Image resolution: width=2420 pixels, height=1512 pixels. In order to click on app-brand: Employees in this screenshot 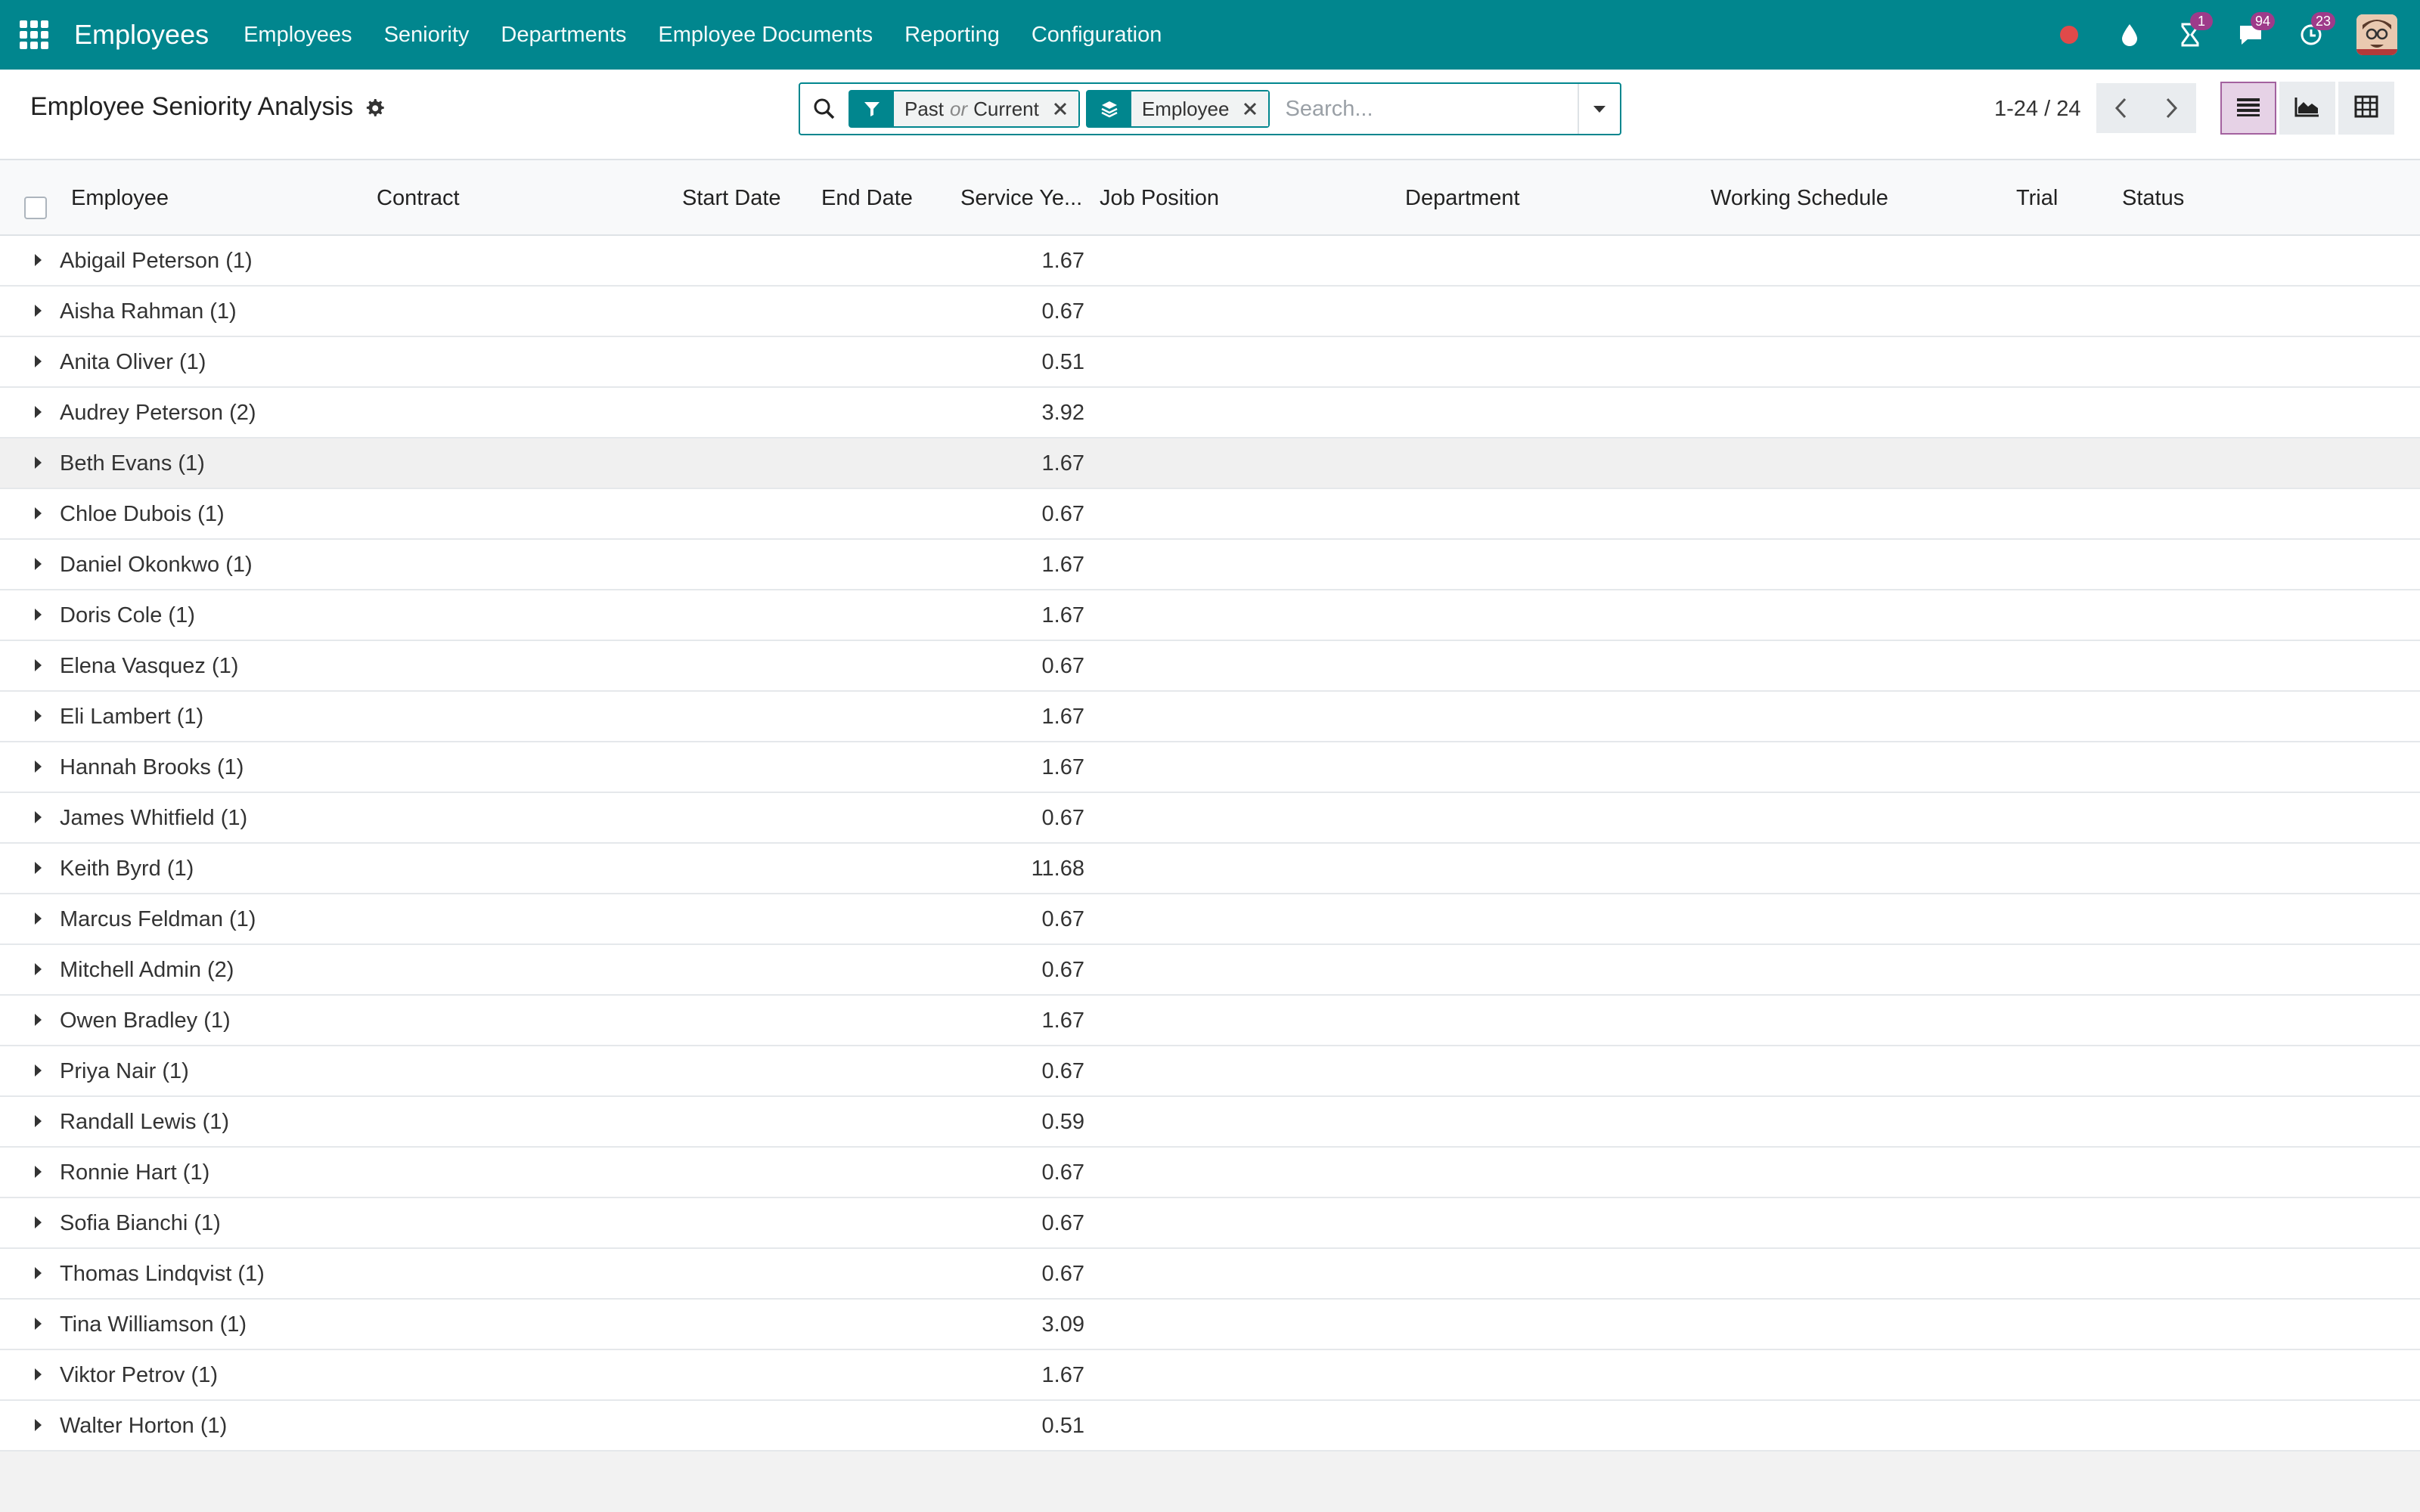, I will do `click(141, 35)`.